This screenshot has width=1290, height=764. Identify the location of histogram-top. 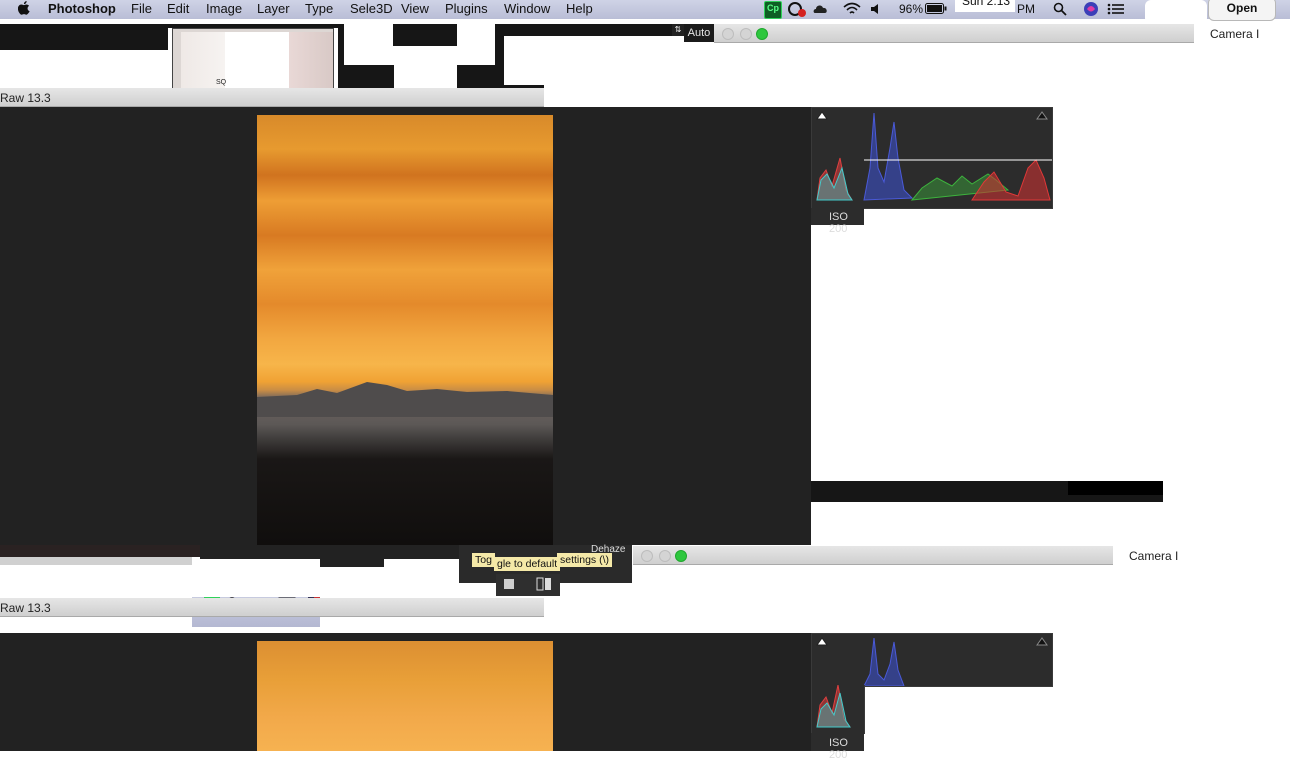
(932, 158).